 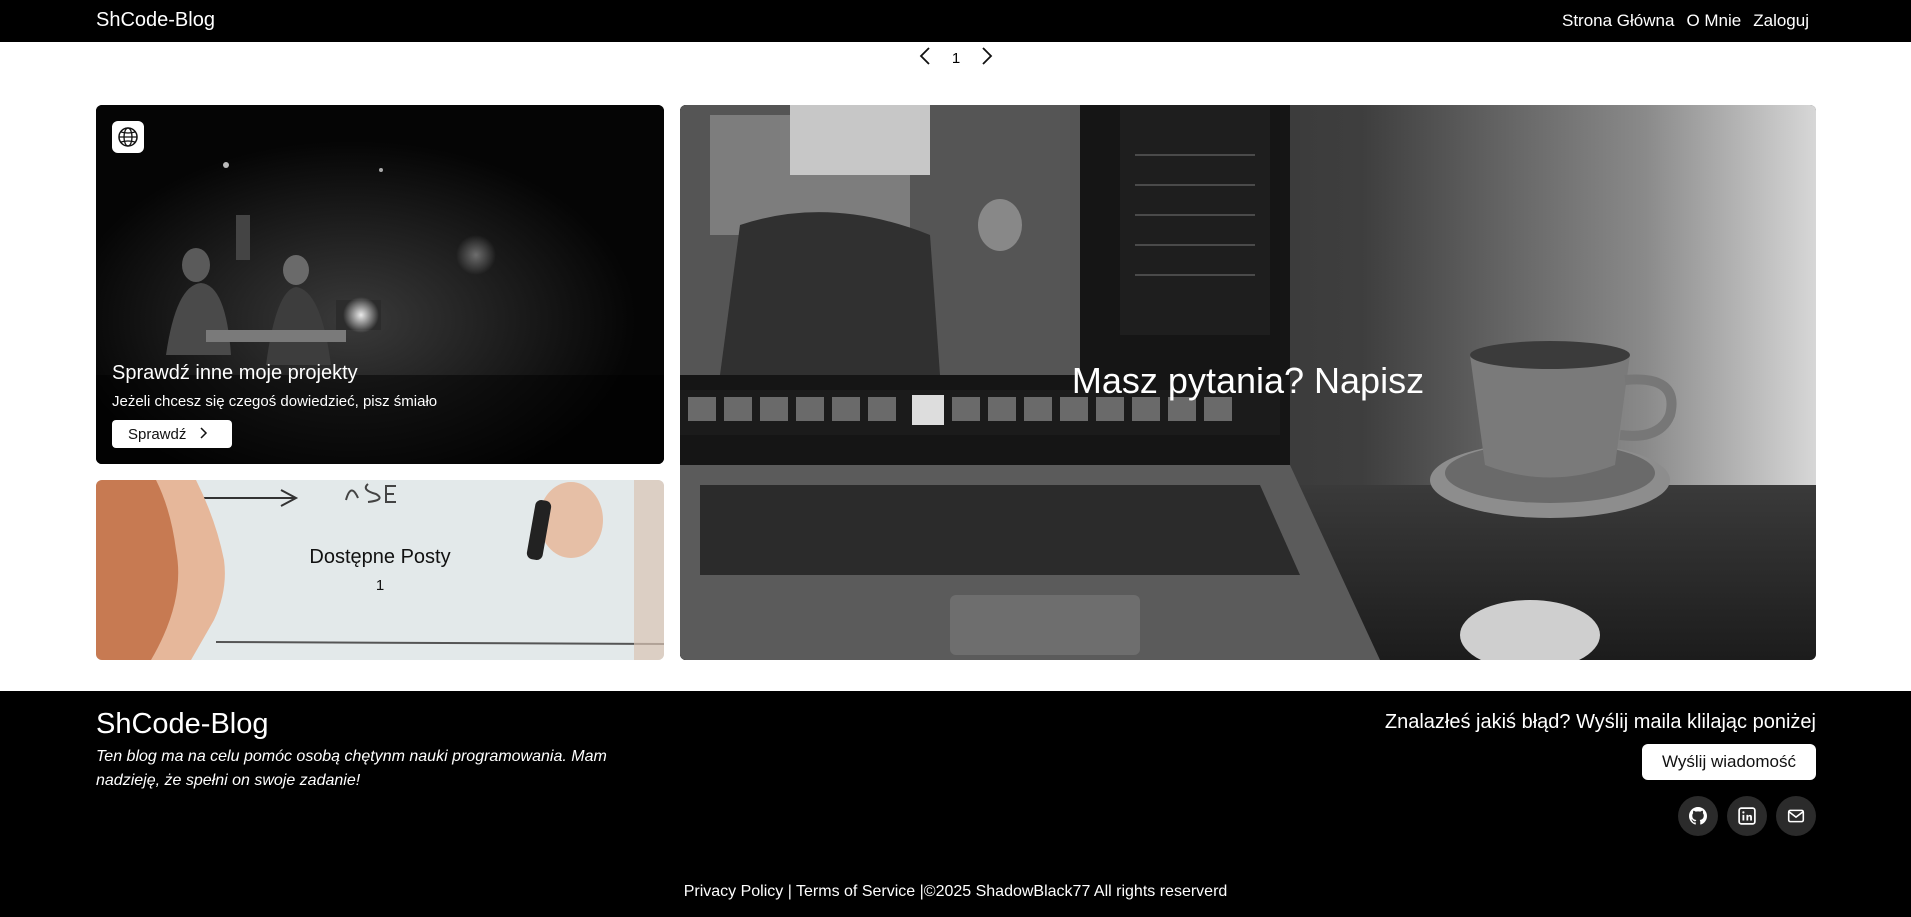 I want to click on posts-card: Dostępne Posty 1, so click(x=380, y=570).